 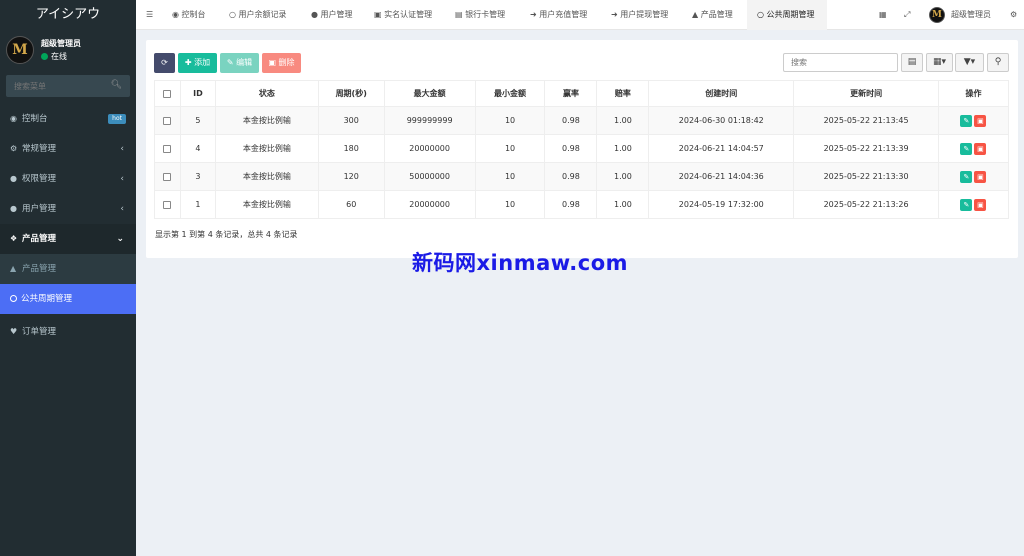 I want to click on col-header: 操作, so click(x=973, y=93).